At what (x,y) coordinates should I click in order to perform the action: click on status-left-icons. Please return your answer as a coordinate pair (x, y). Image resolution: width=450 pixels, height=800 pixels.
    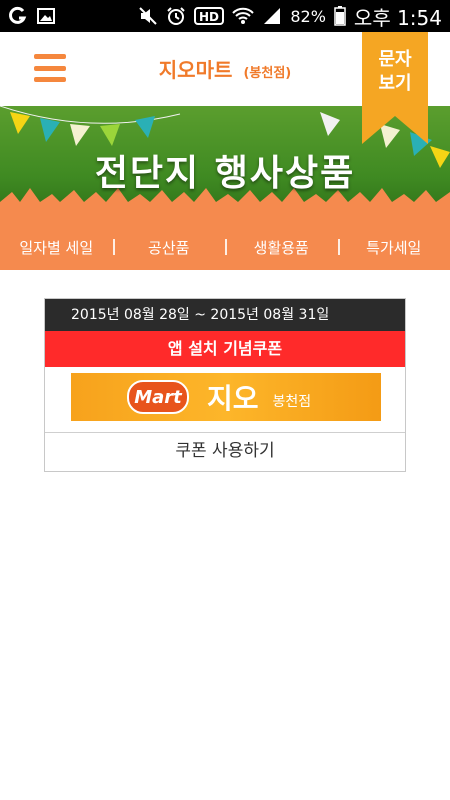
    Looking at the image, I should click on (32, 16).